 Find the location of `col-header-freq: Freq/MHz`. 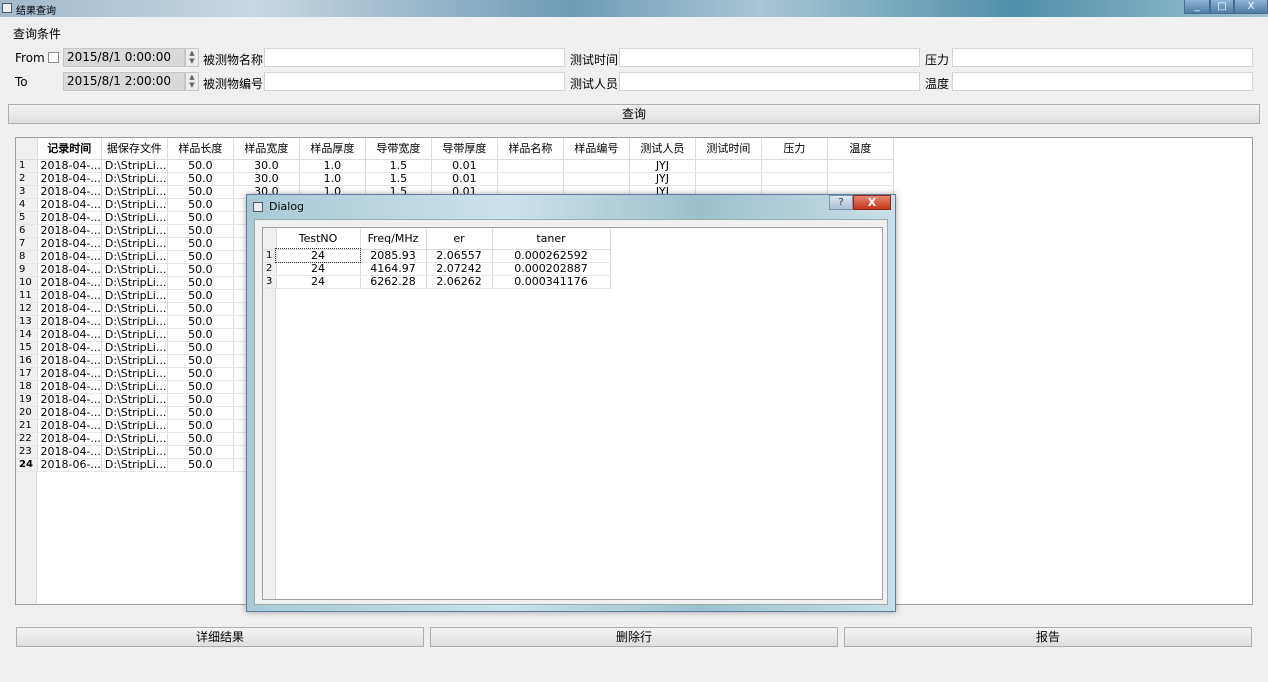

col-header-freq: Freq/MHz is located at coordinates (393, 239).